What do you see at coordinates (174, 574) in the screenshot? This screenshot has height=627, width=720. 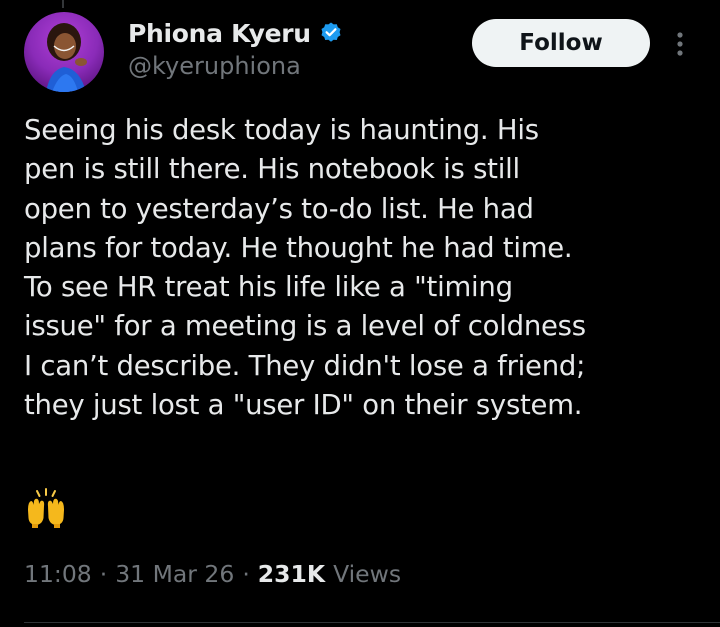 I see `post-date: 31 Mar 26` at bounding box center [174, 574].